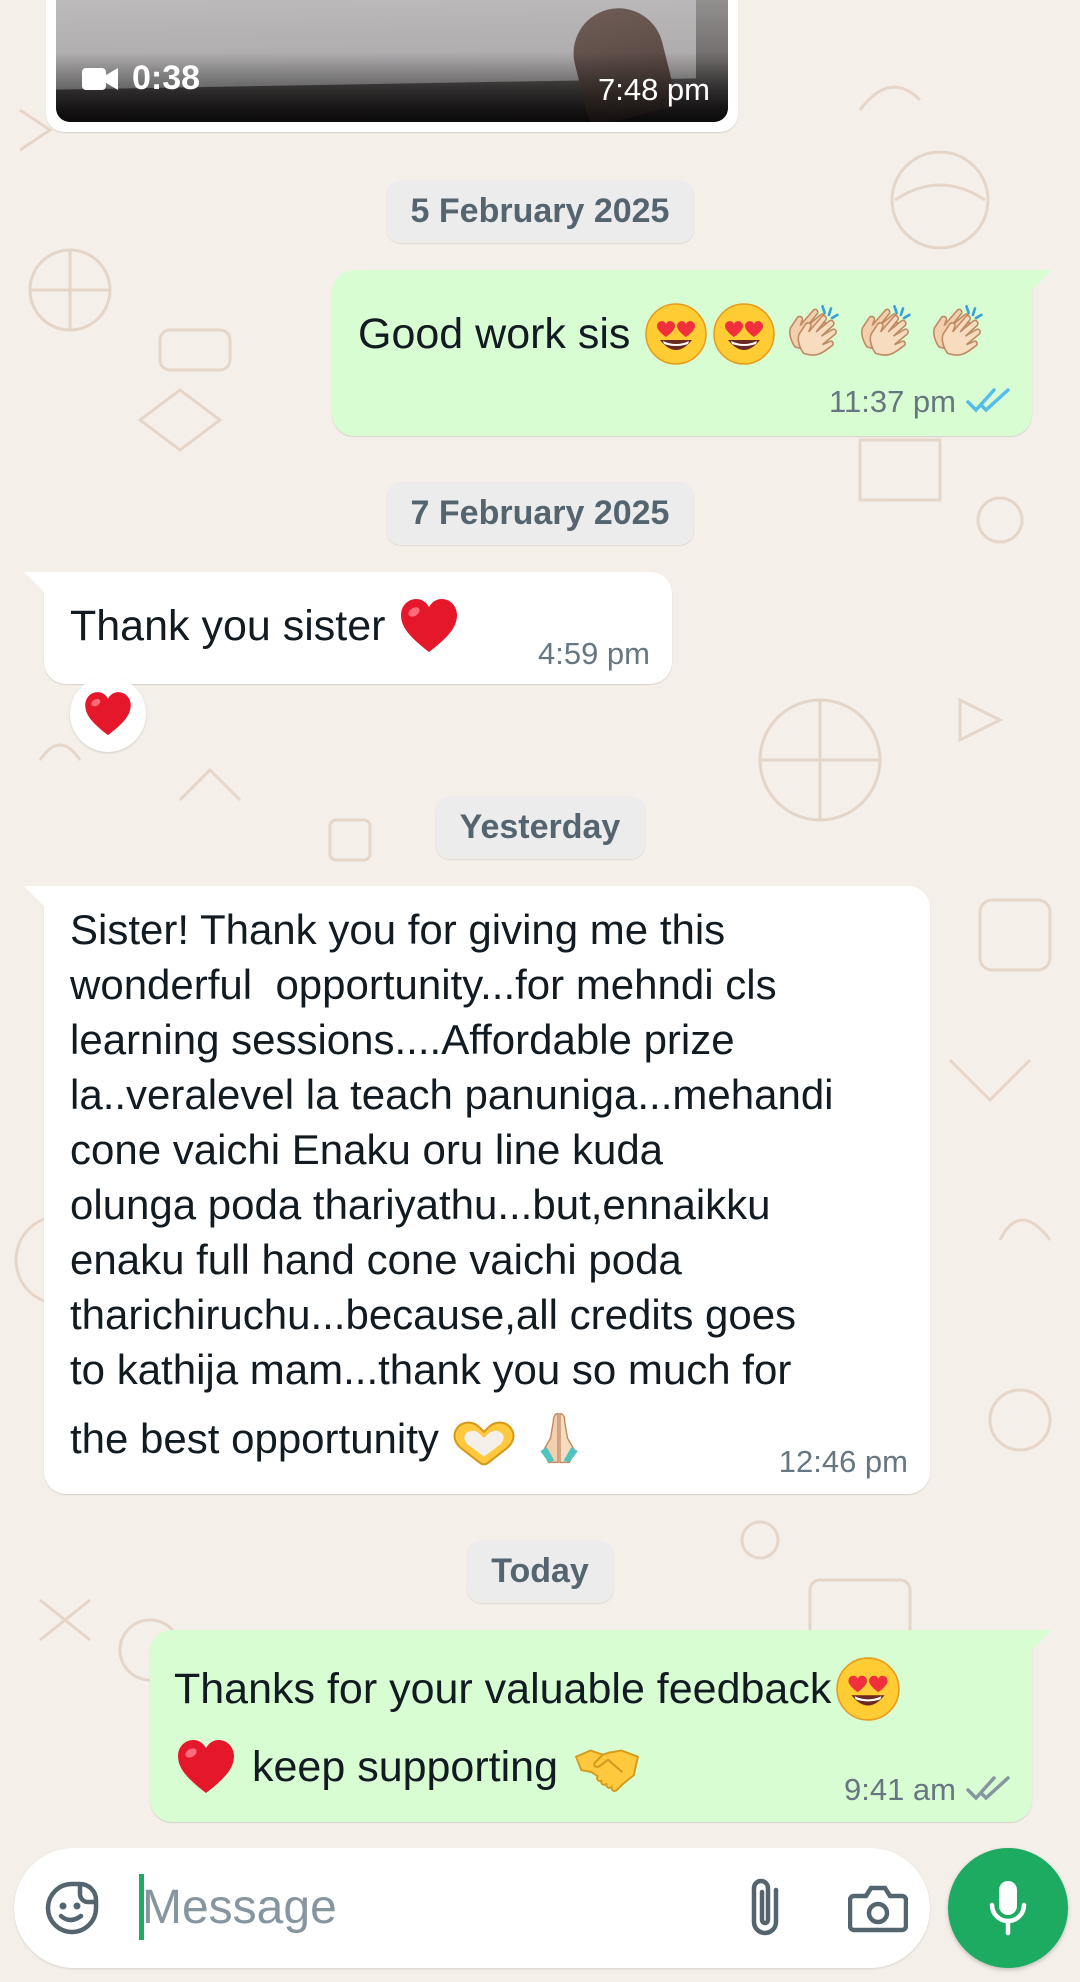  I want to click on camera-icon, so click(878, 1909).